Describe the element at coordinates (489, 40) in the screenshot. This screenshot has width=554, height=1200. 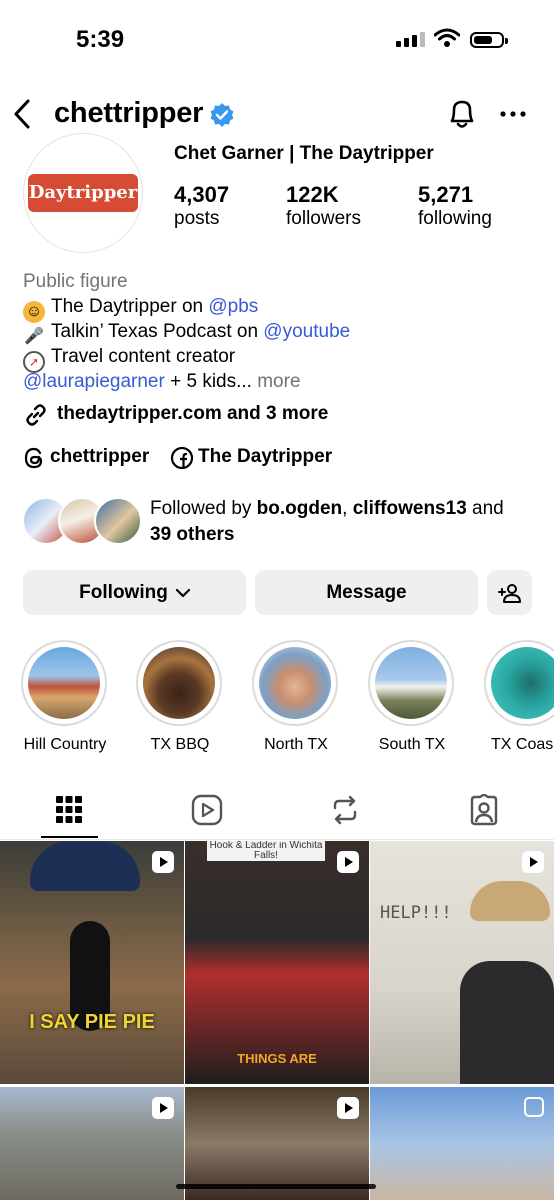
I see `battery-icon` at that location.